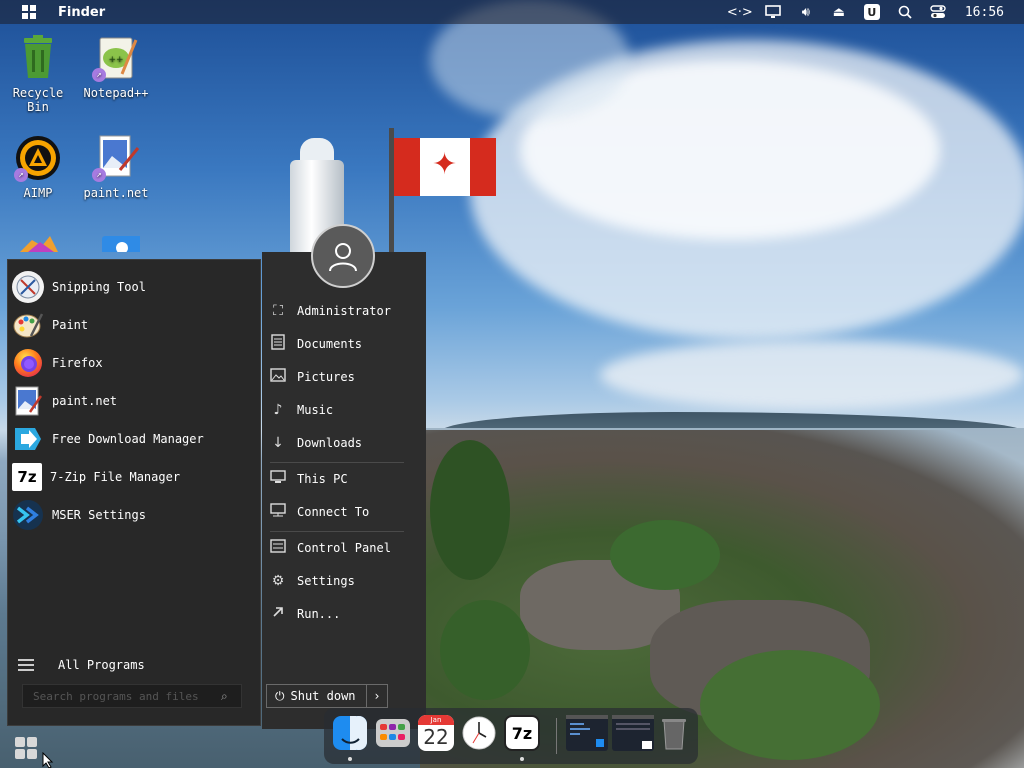  Describe the element at coordinates (436, 733) in the screenshot. I see `dock-calendar: Jan 22` at that location.